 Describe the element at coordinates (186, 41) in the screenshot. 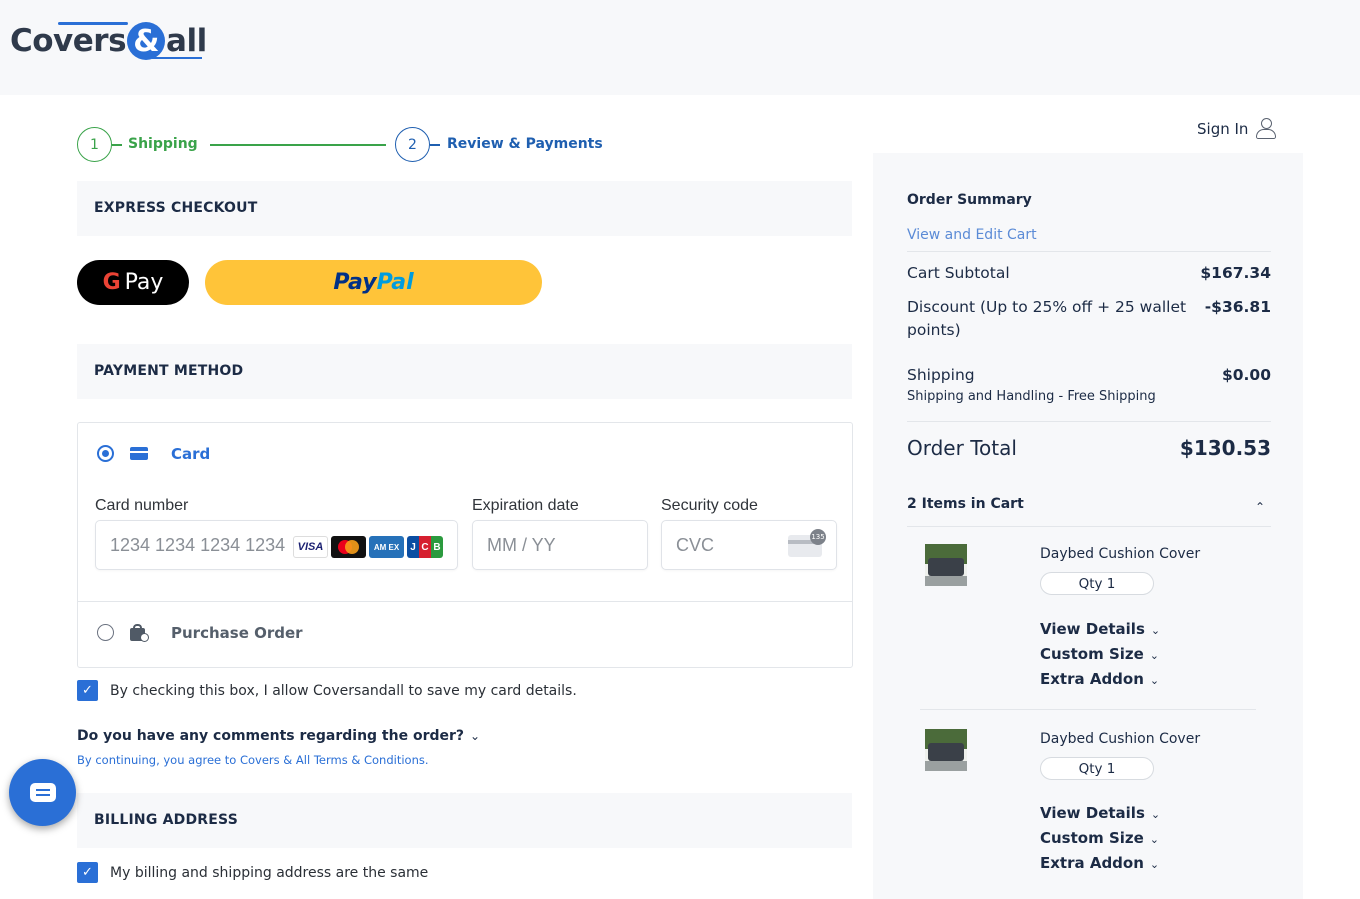

I see `logo-text-right: all` at that location.